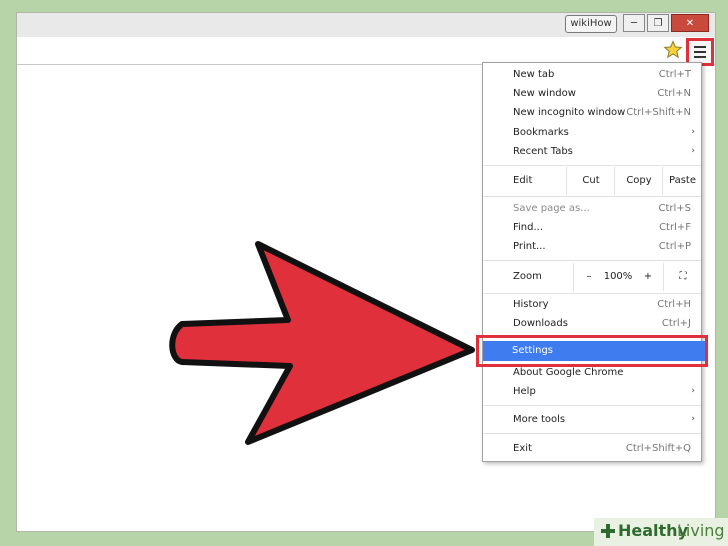  Describe the element at coordinates (658, 23) in the screenshot. I see `restore-icon: ❐` at that location.